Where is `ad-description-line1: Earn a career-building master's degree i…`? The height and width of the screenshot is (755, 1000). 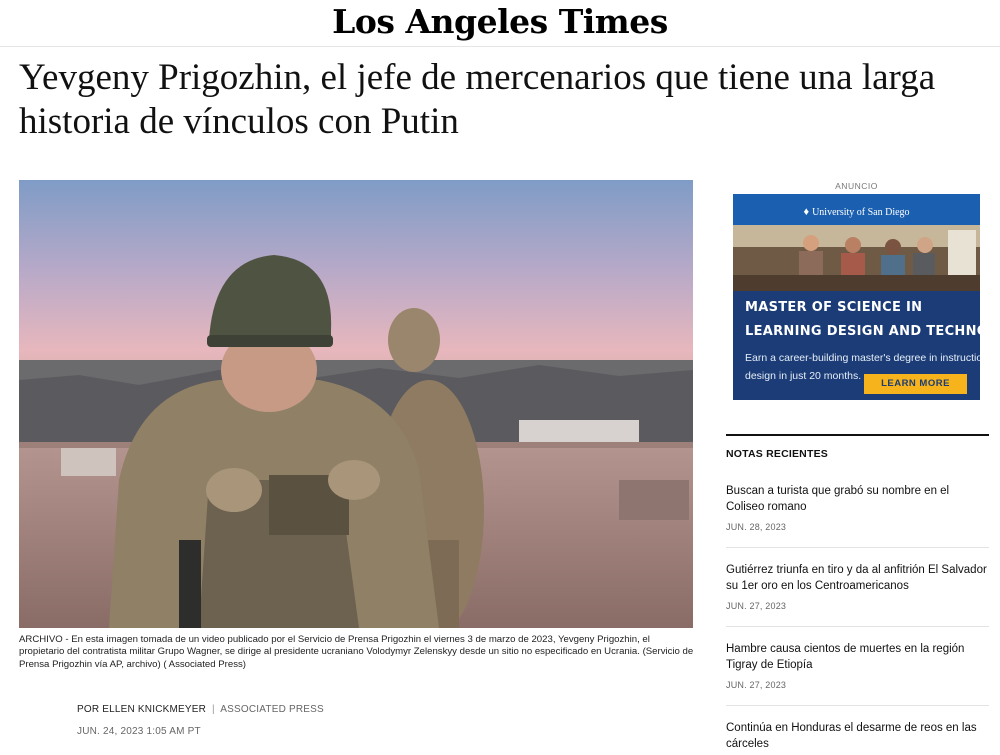 ad-description-line1: Earn a career-building master's degree i… is located at coordinates (862, 358).